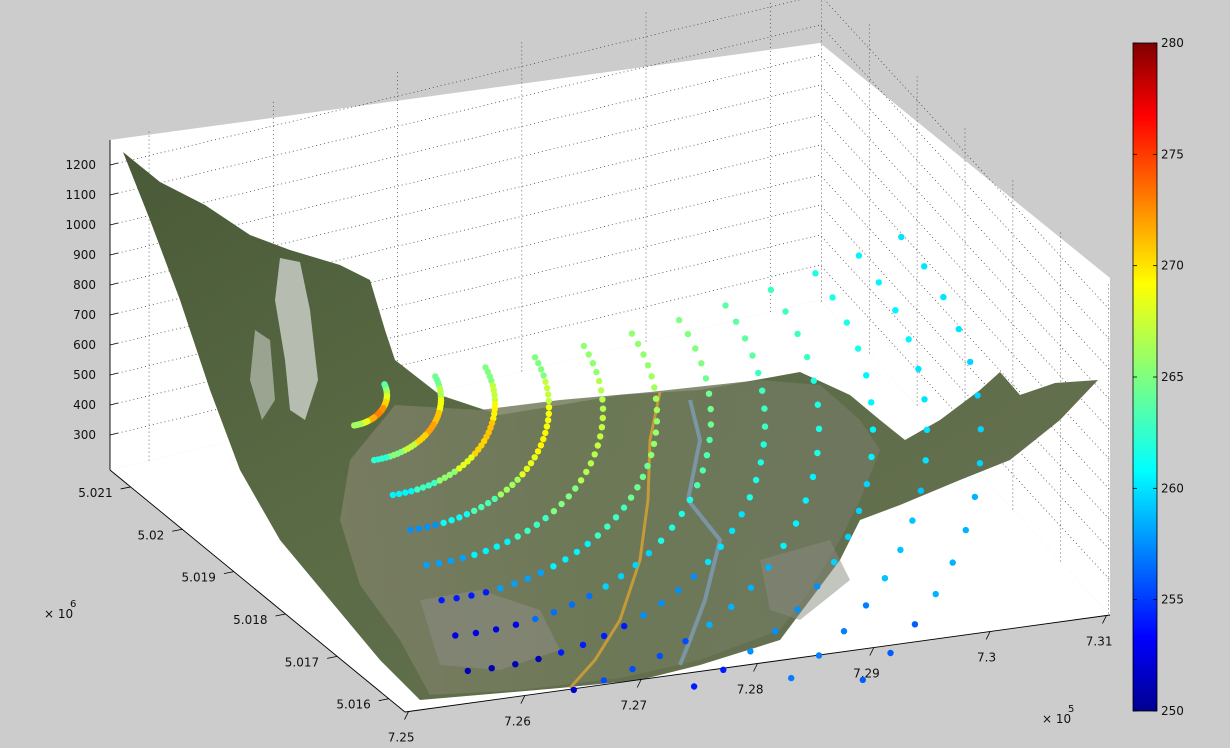  Describe the element at coordinates (401, 738) in the screenshot. I see `x-tick-label: 7.25` at that location.